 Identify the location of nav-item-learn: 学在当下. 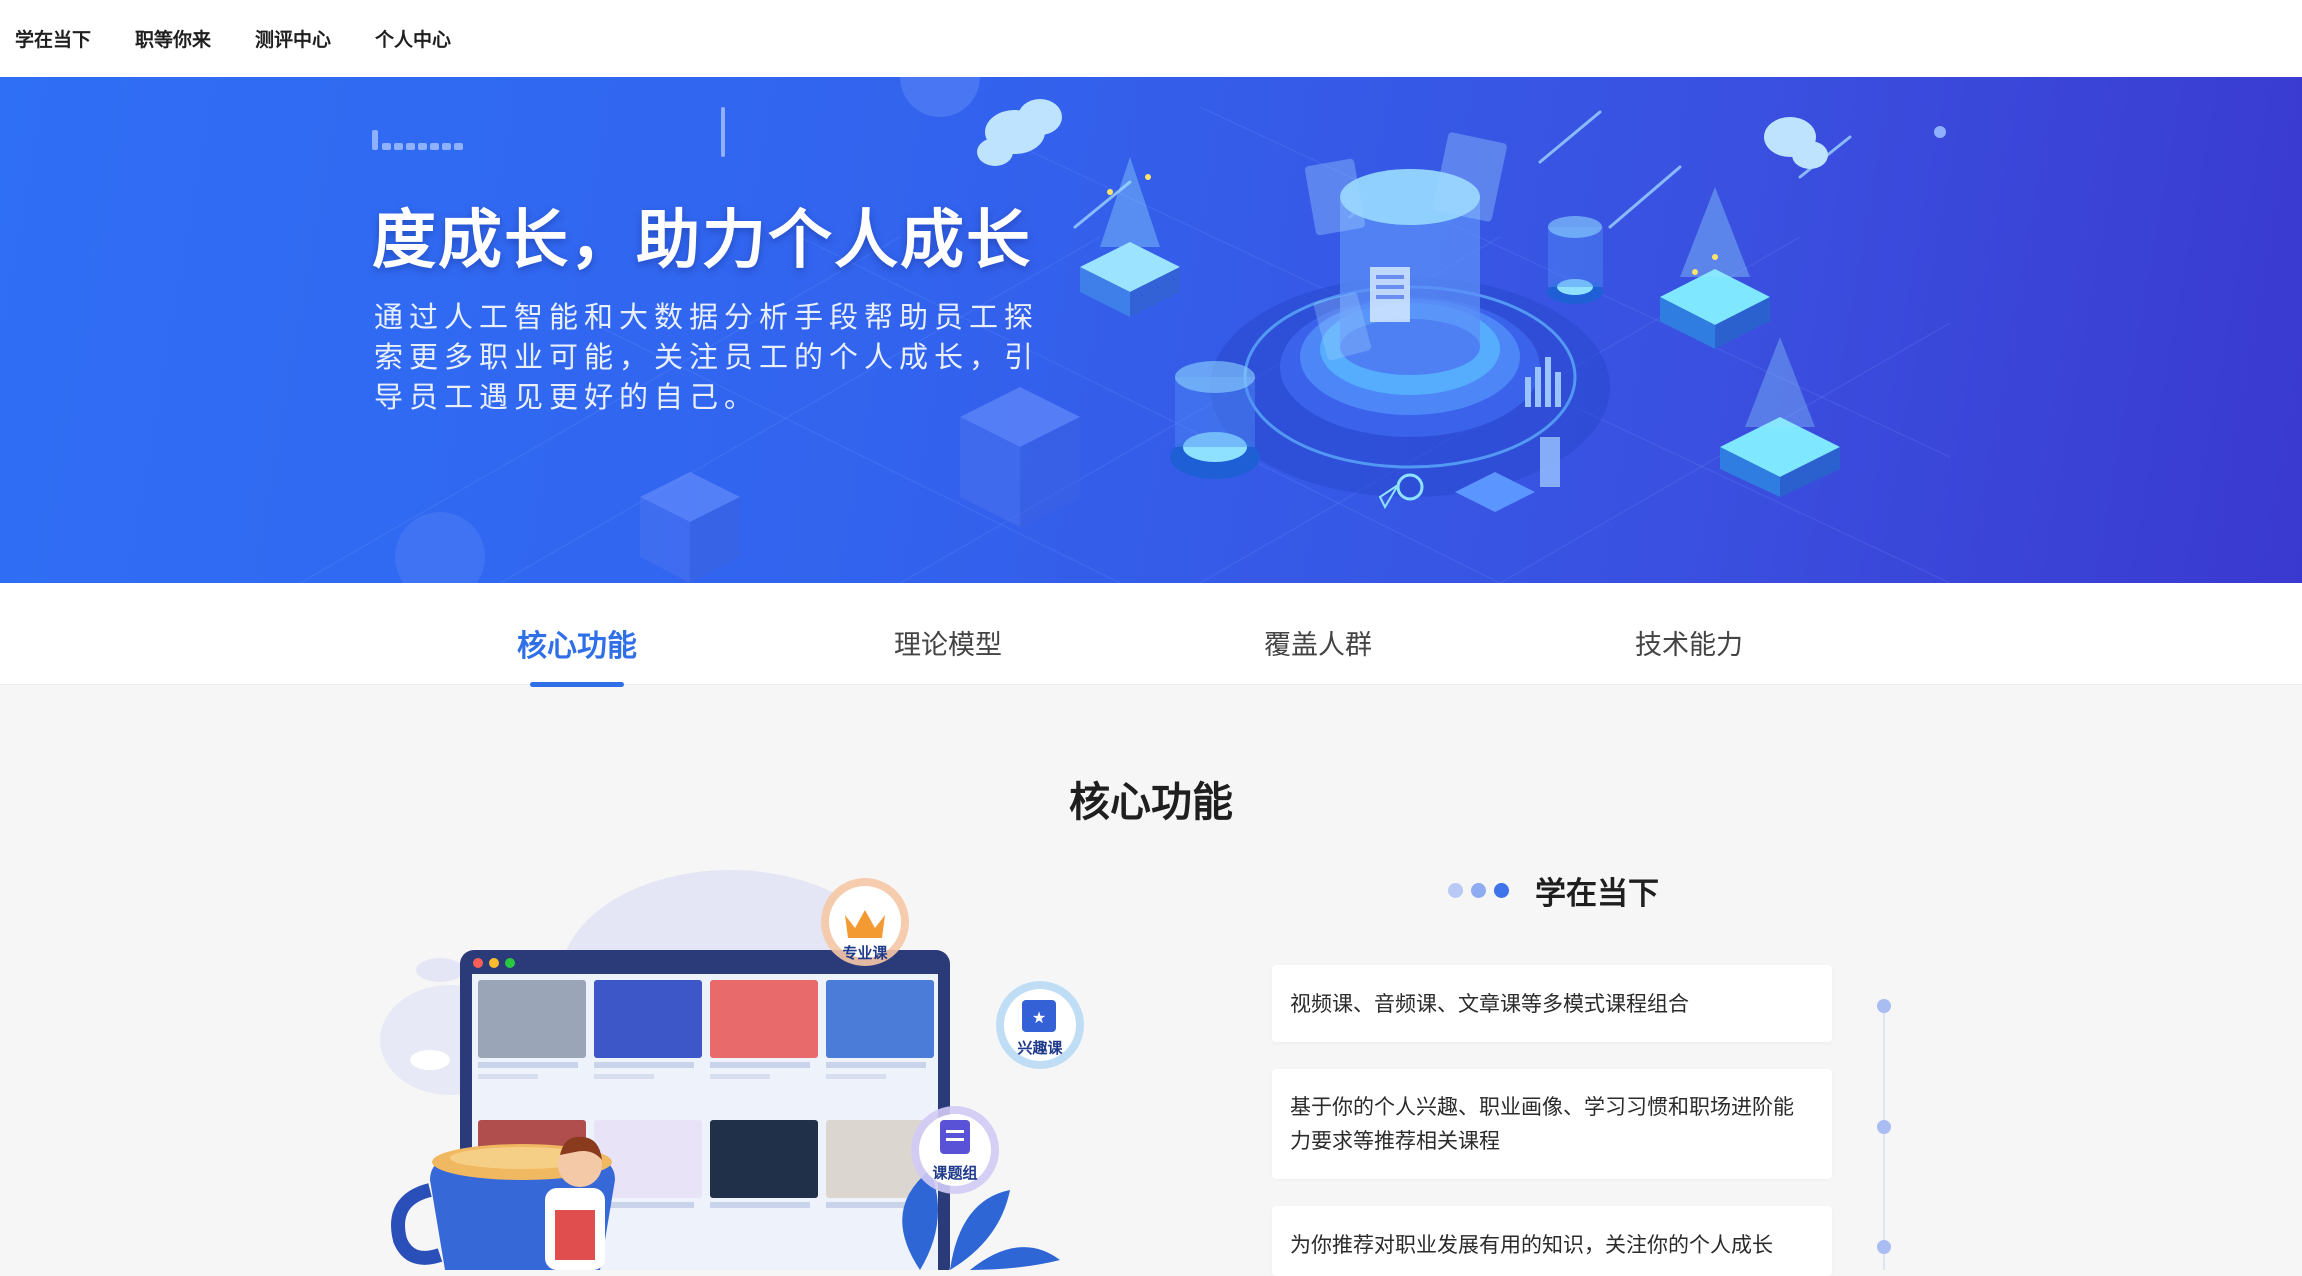
(53, 38).